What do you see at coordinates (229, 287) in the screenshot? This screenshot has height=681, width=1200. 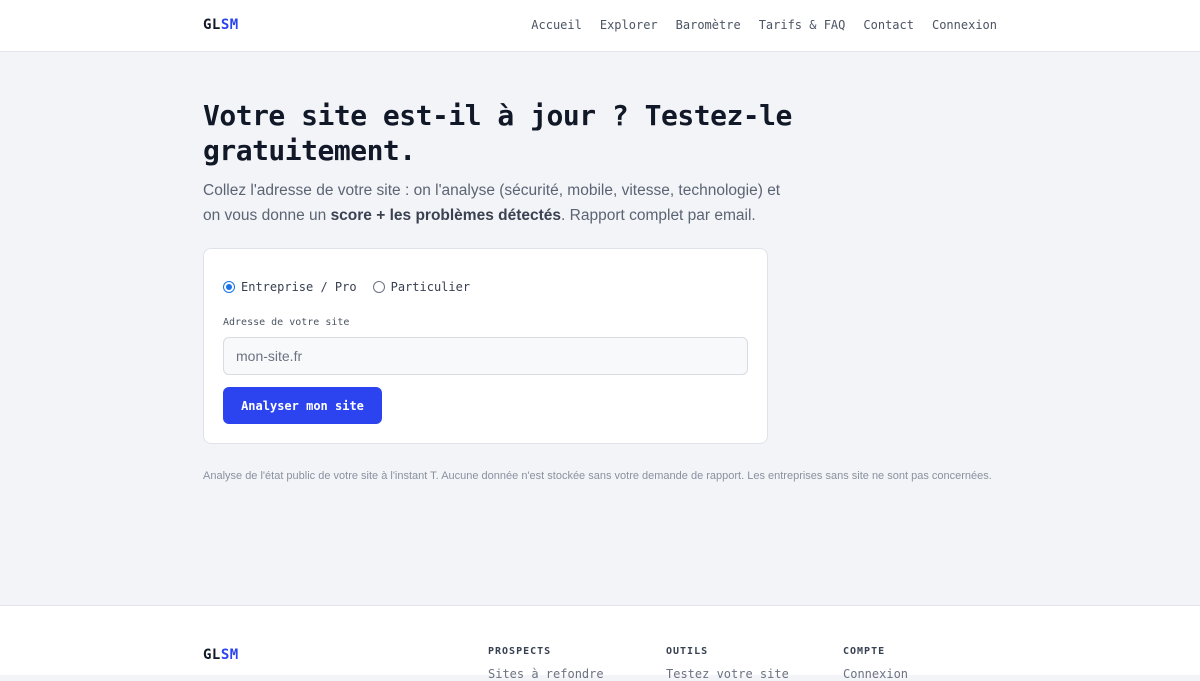 I see `radio-entreprise-pro` at bounding box center [229, 287].